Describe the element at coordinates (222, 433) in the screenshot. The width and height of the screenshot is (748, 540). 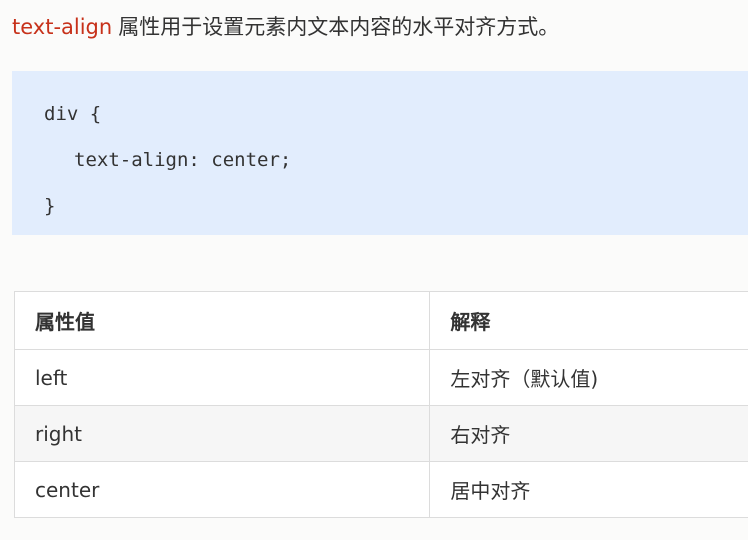
I see `cell-value-right: right` at that location.